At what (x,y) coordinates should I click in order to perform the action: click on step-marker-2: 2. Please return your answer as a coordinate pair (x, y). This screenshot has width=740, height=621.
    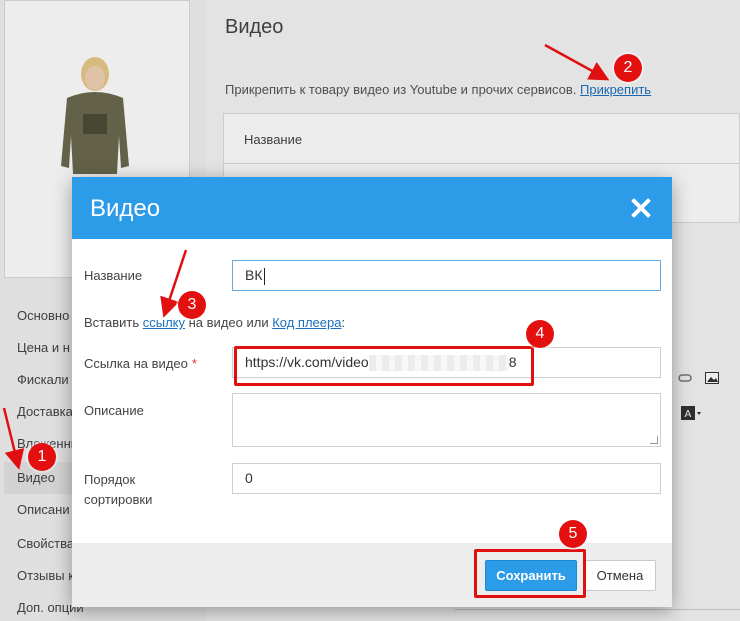
    Looking at the image, I should click on (628, 68).